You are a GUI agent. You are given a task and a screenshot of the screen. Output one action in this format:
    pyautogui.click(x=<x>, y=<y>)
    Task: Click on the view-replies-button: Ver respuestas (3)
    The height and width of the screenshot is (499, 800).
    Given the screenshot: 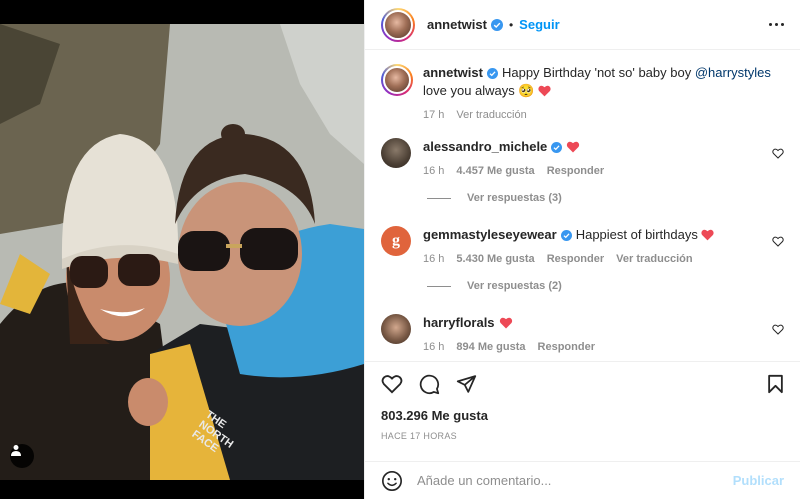 What is the action you would take?
    pyautogui.click(x=494, y=198)
    